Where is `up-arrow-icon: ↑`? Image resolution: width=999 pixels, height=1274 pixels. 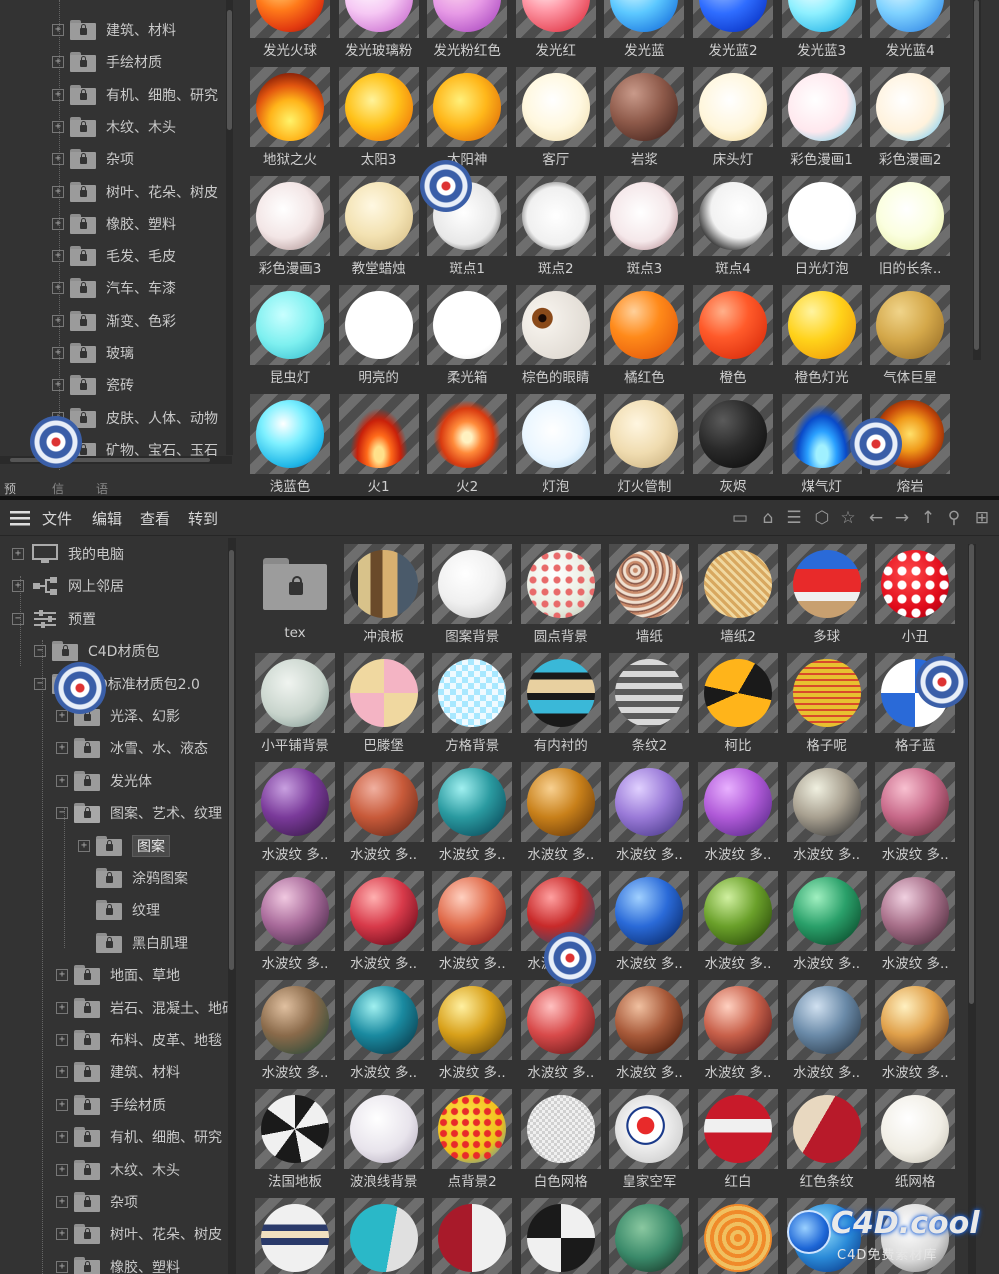 up-arrow-icon: ↑ is located at coordinates (928, 518).